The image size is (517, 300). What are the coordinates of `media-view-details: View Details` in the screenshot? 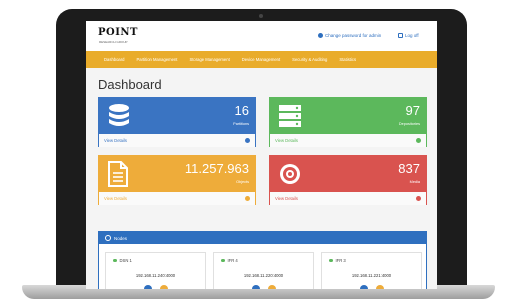 It's located at (348, 198).